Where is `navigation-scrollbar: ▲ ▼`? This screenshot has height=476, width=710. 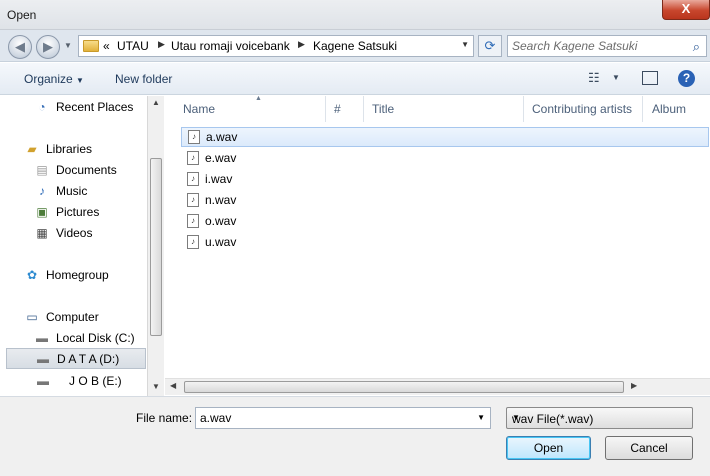 navigation-scrollbar: ▲ ▼ is located at coordinates (155, 246).